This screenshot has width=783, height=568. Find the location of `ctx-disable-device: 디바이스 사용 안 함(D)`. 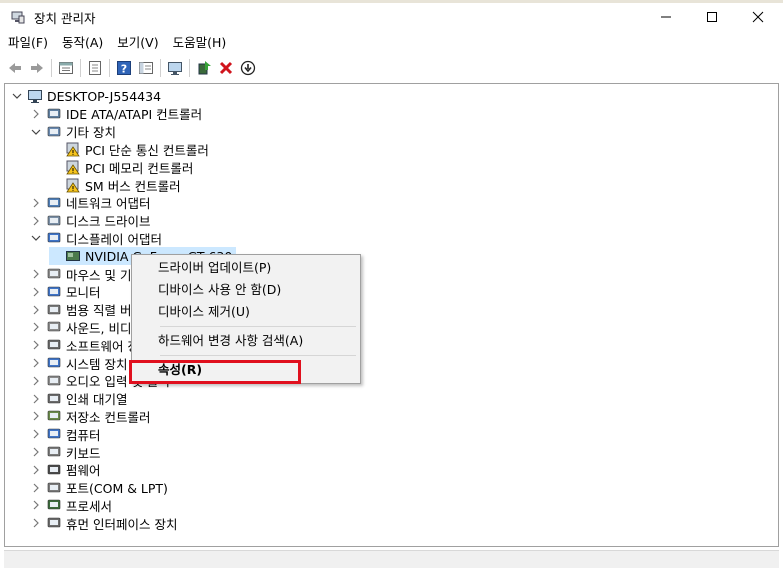

ctx-disable-device: 디바이스 사용 안 함(D) is located at coordinates (219, 290).